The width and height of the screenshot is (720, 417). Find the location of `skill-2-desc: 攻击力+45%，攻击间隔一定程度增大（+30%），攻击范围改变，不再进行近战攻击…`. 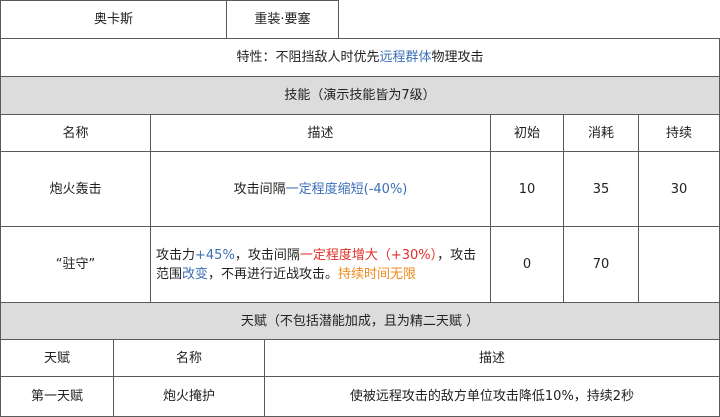

skill-2-desc: 攻击力+45%，攻击间隔一定程度增大（+30%），攻击范围改变，不再进行近战攻击… is located at coordinates (321, 265).